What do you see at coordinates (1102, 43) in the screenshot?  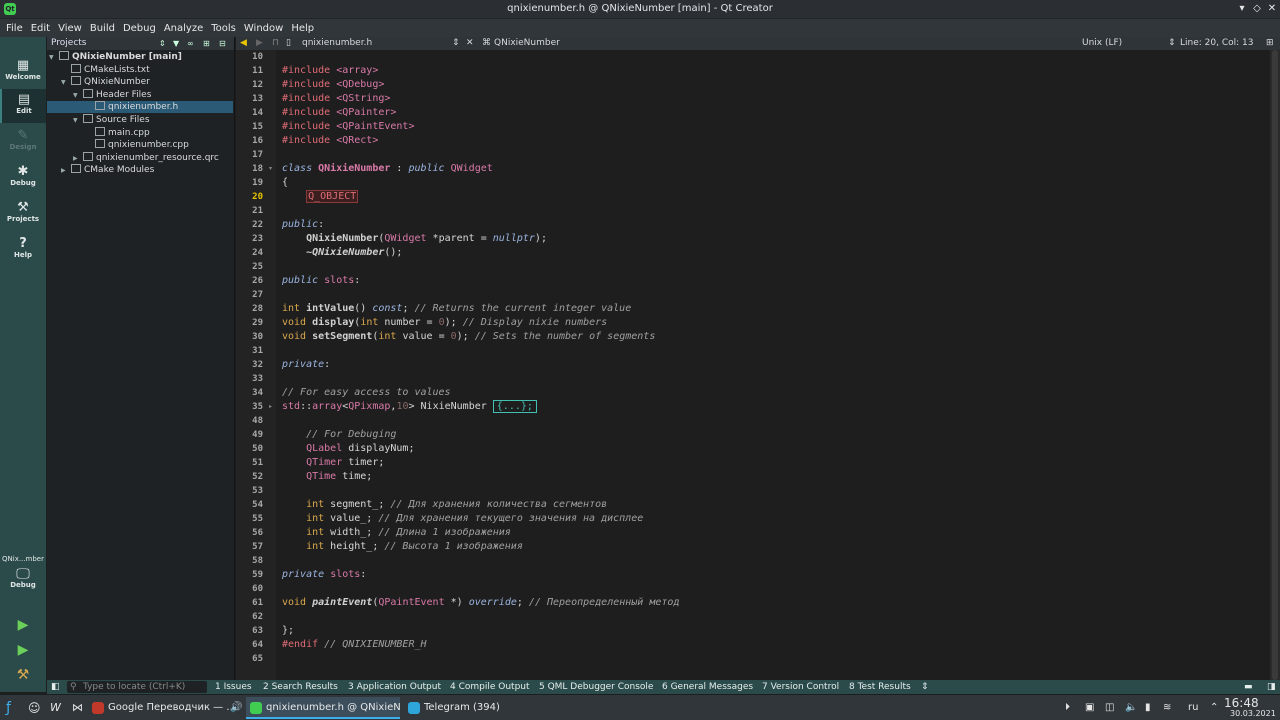 I see `line-ending-selector: Unix (LF)` at bounding box center [1102, 43].